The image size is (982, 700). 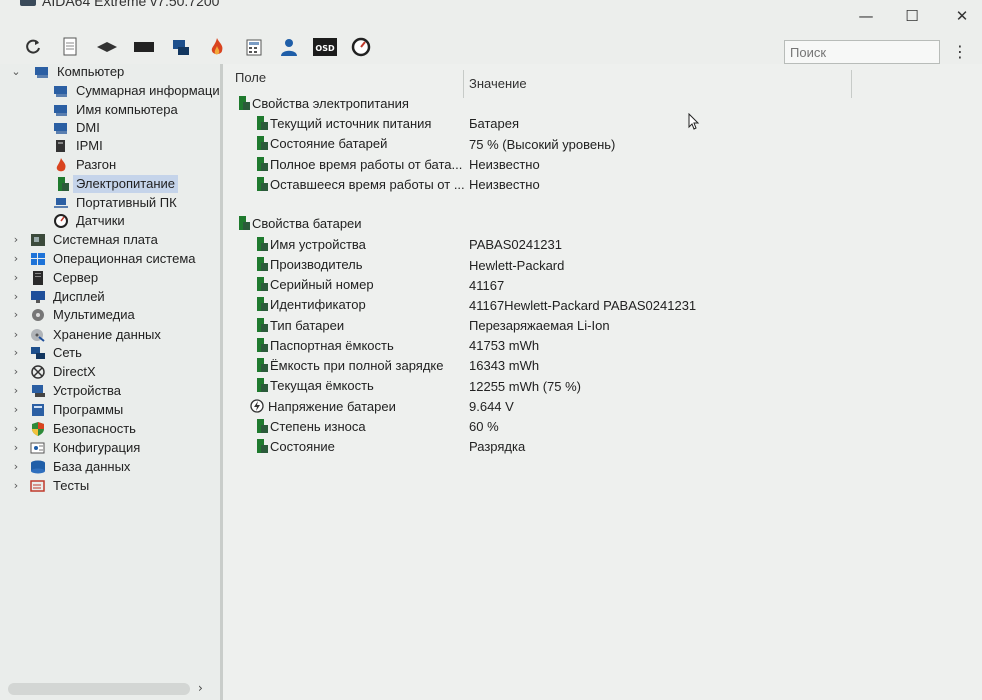 What do you see at coordinates (38, 297) in the screenshot?
I see `display-icon` at bounding box center [38, 297].